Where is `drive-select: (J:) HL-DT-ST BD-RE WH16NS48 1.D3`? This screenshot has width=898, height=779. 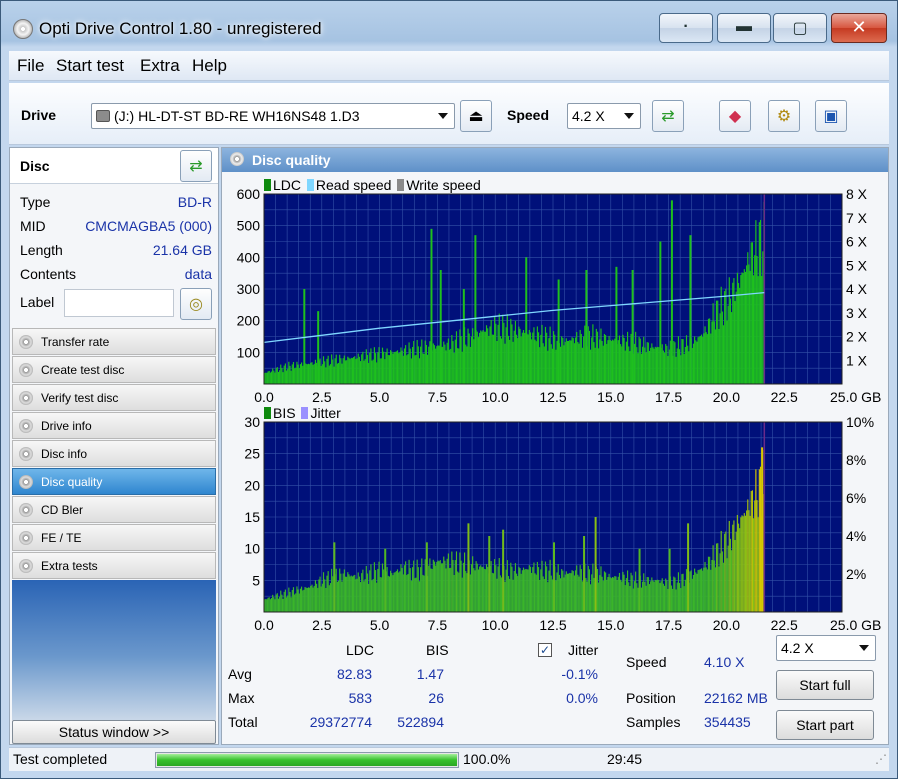
drive-select: (J:) HL-DT-ST BD-RE WH16NS48 1.D3 is located at coordinates (273, 116).